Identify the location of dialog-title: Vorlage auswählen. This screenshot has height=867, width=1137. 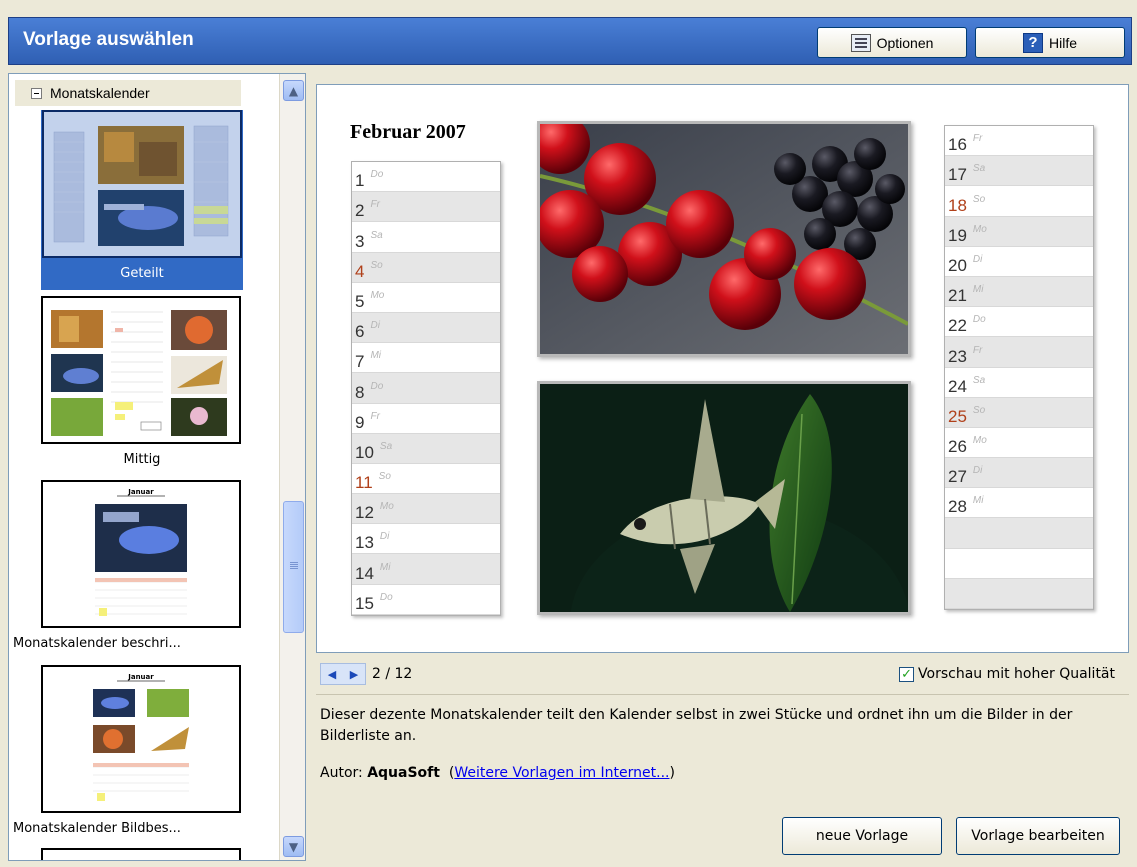
(108, 39).